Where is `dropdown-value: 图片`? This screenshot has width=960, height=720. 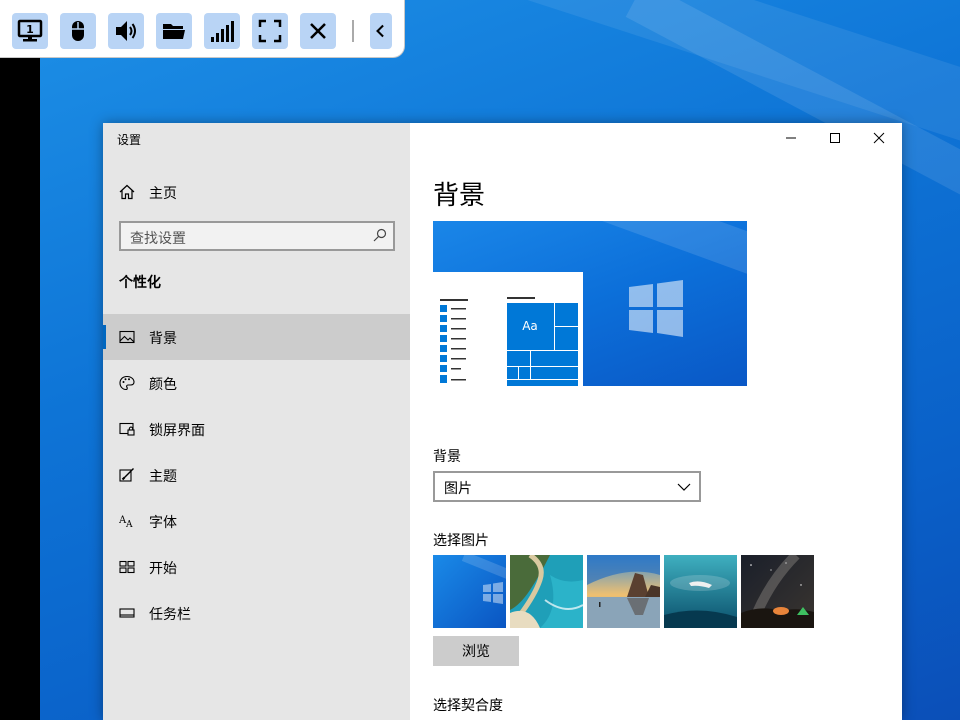
dropdown-value: 图片 is located at coordinates (458, 489).